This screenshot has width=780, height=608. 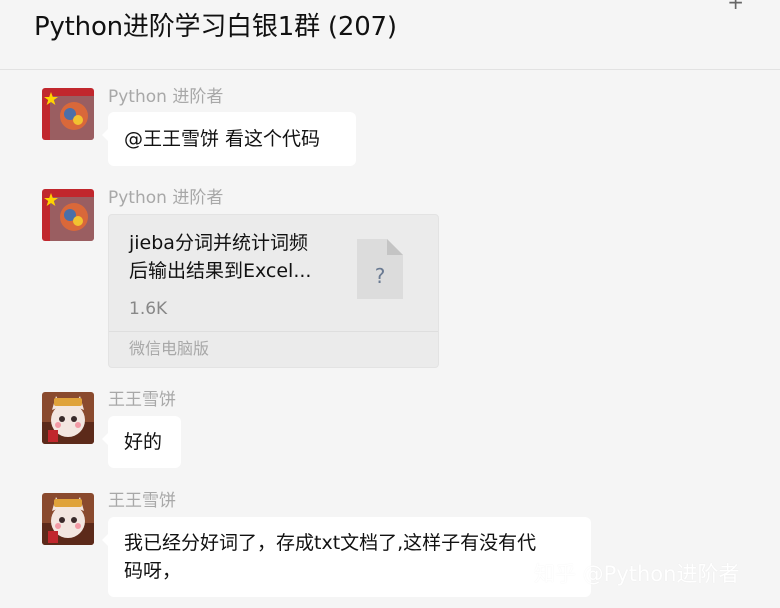 What do you see at coordinates (148, 309) in the screenshot?
I see `file-size: 1.6K` at bounding box center [148, 309].